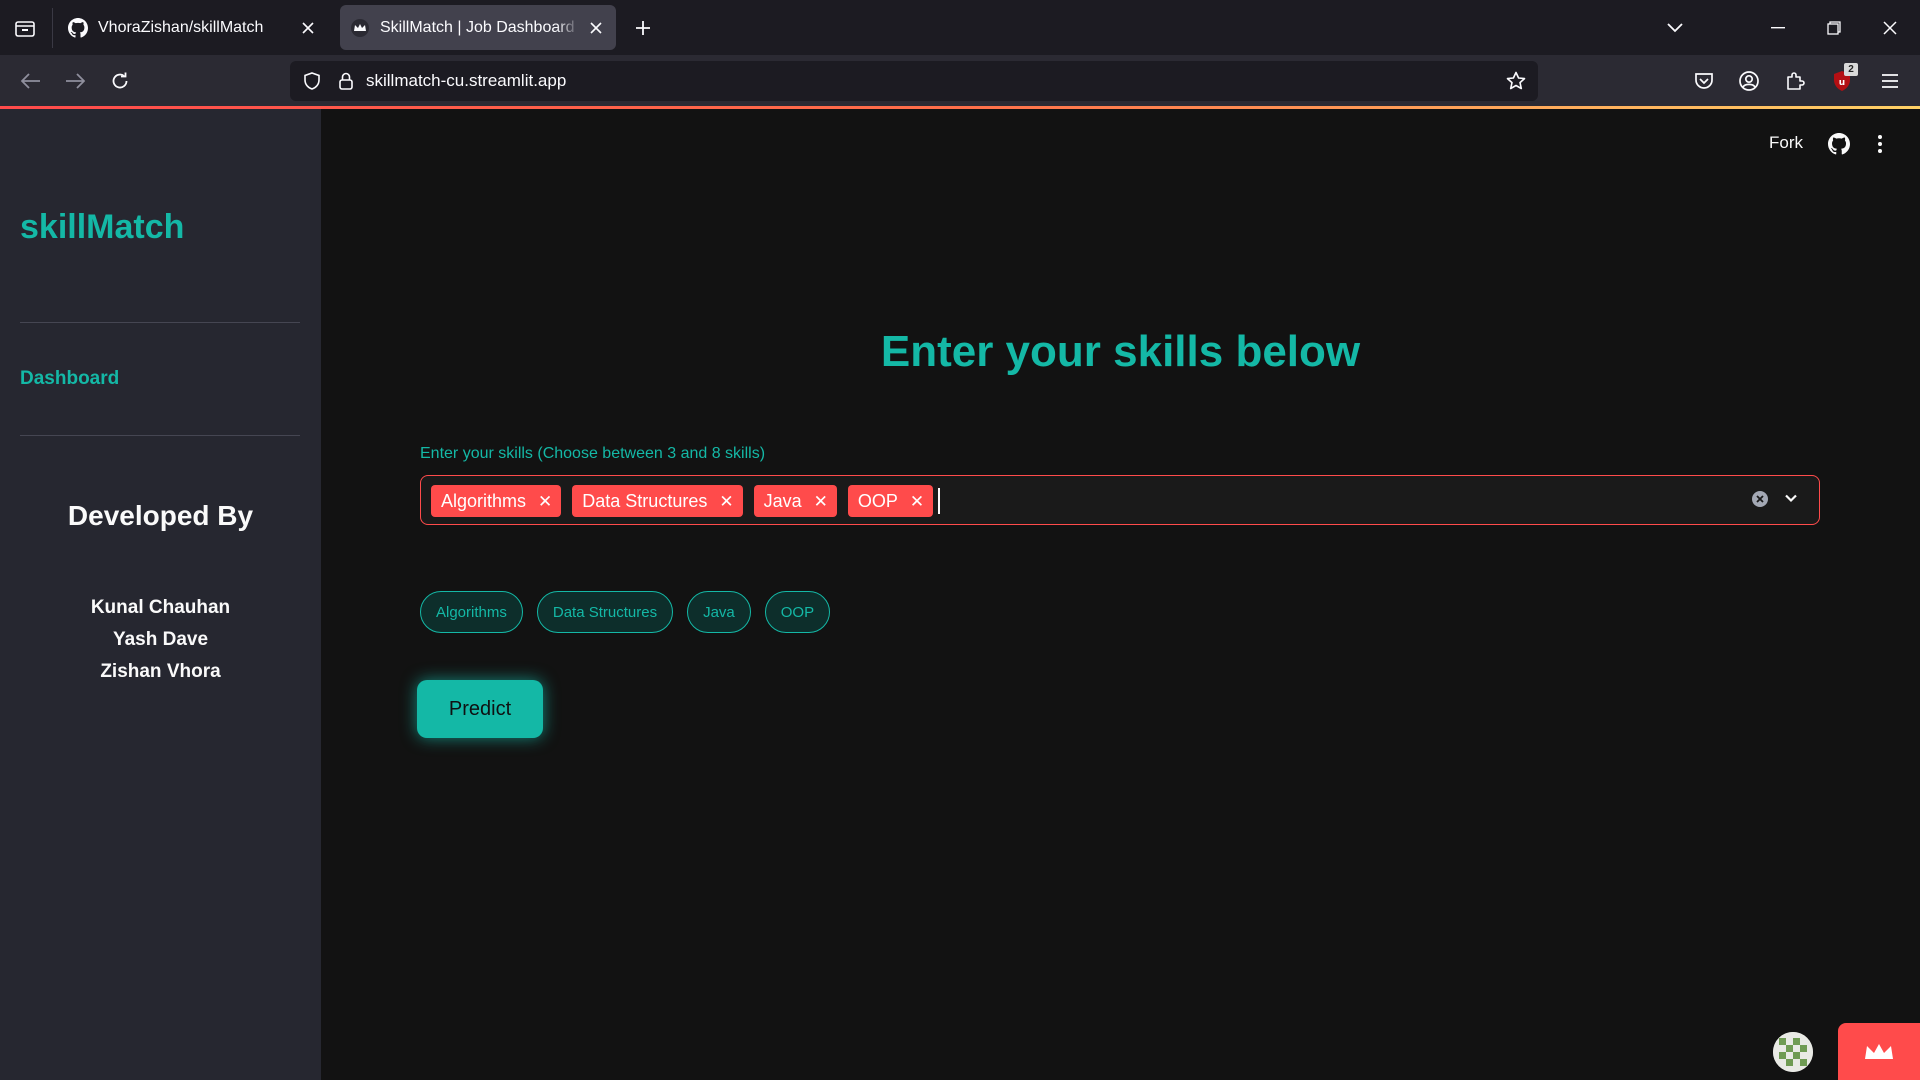 The width and height of the screenshot is (1920, 1080). What do you see at coordinates (480, 709) in the screenshot?
I see `predict-button: Predict` at bounding box center [480, 709].